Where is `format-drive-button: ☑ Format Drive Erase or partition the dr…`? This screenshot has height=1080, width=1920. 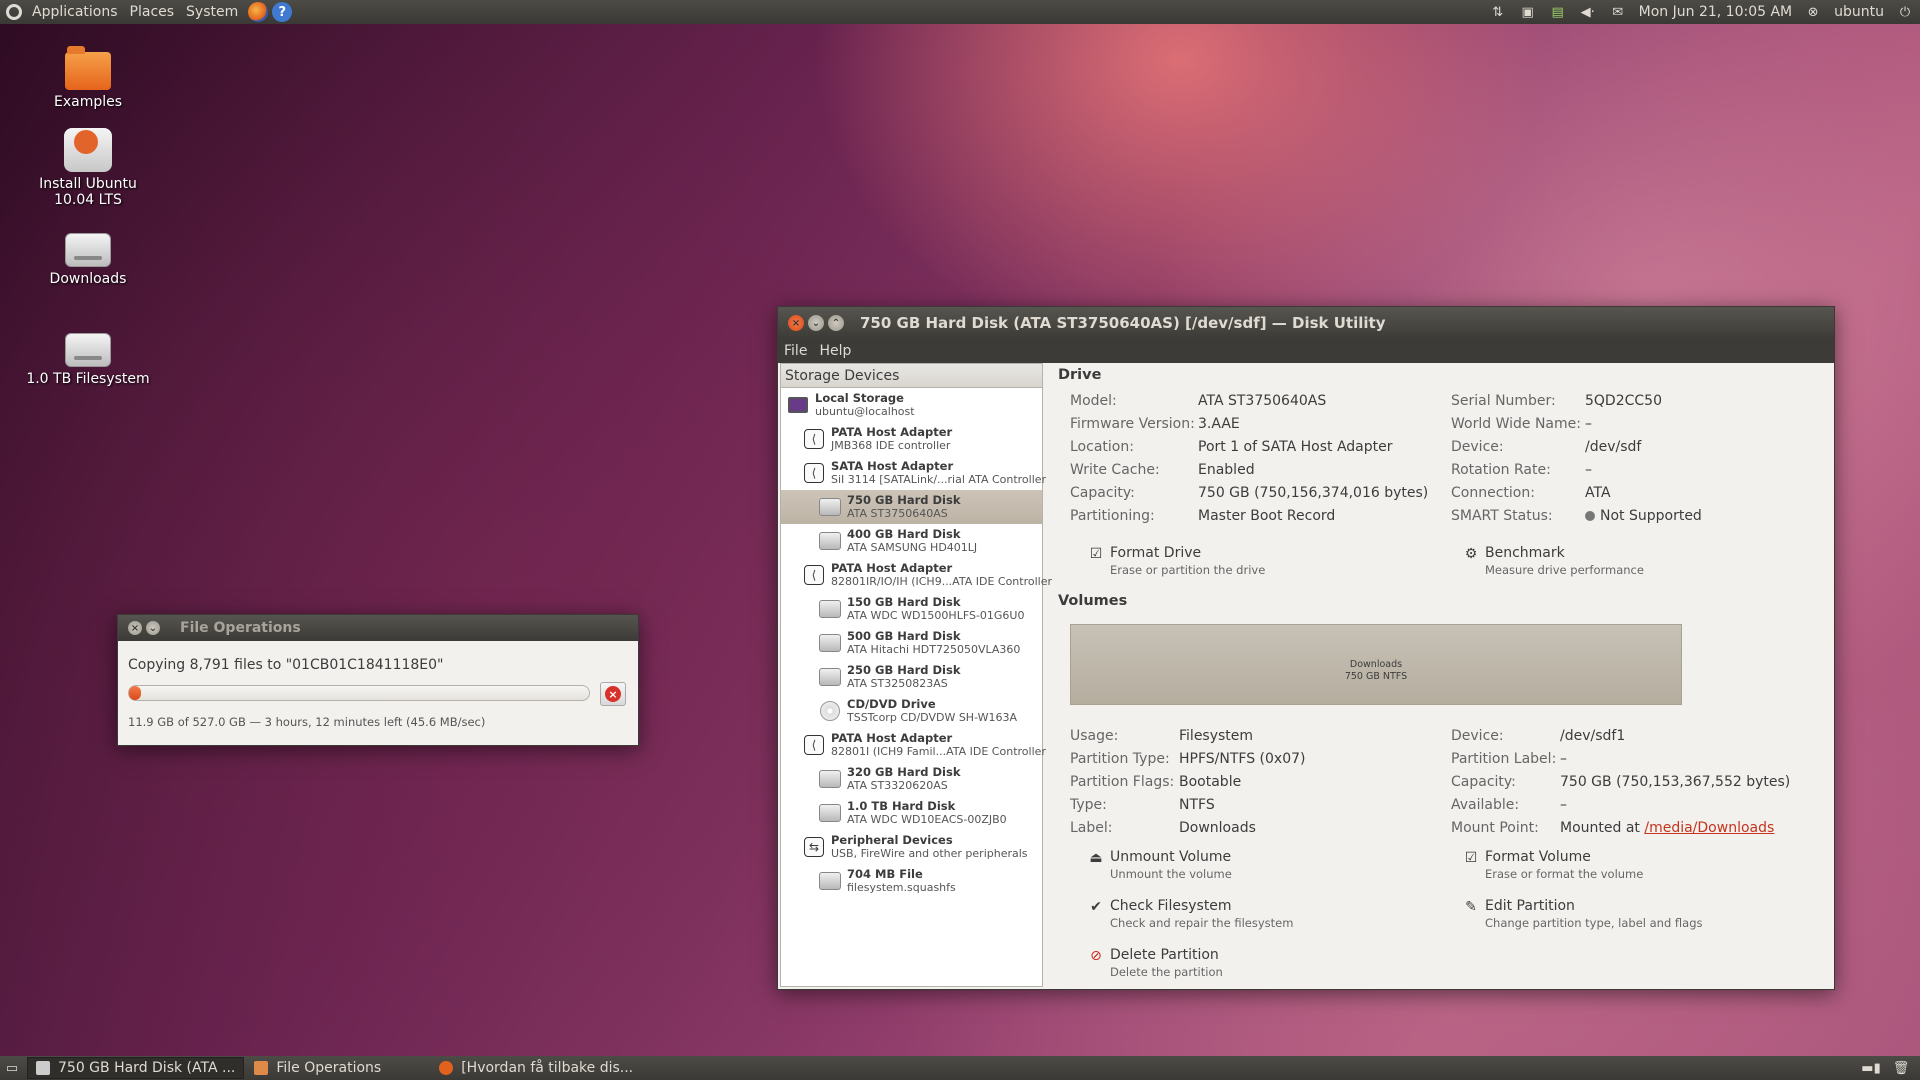 format-drive-button: ☑ Format Drive Erase or partition the dr… is located at coordinates (1178, 561).